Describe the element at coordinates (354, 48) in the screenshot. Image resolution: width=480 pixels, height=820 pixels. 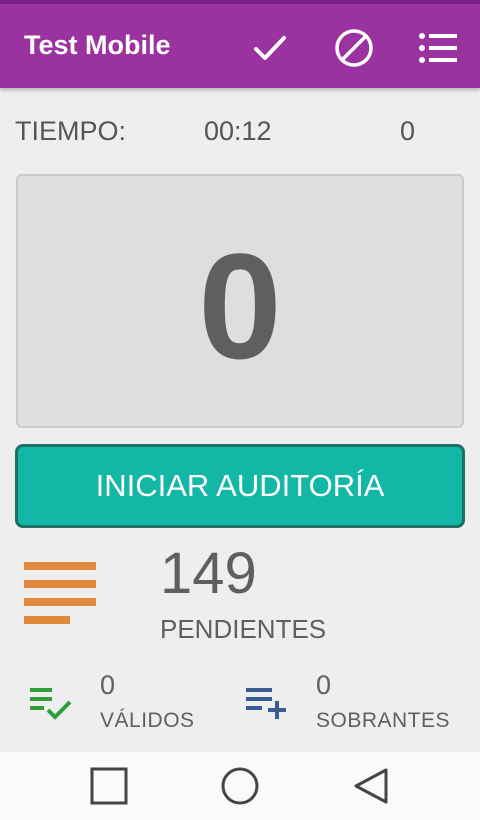
I see `block-icon` at that location.